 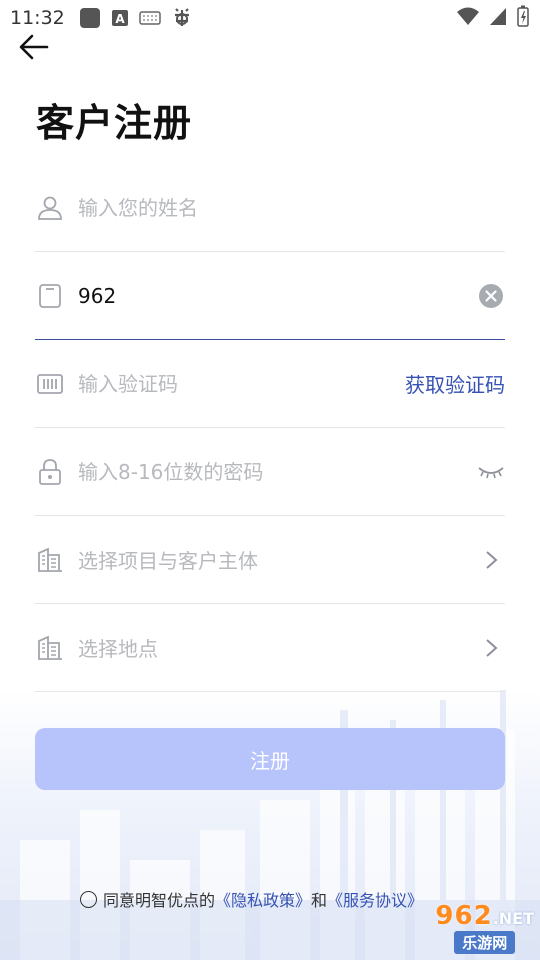 I want to click on location-select-placeholder: 选择地点, so click(x=118, y=649).